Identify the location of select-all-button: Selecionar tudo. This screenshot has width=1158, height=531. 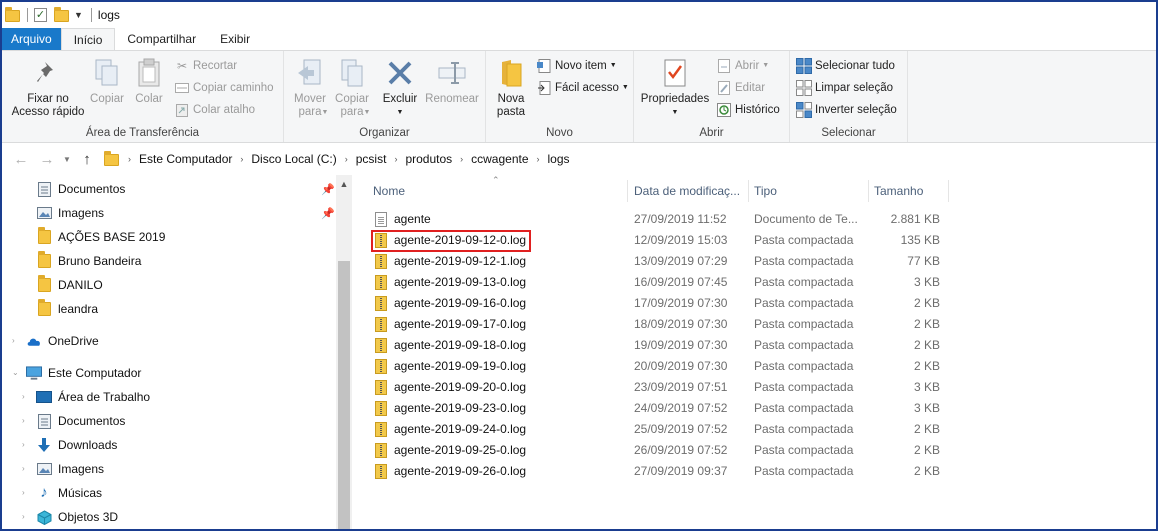
(845, 66).